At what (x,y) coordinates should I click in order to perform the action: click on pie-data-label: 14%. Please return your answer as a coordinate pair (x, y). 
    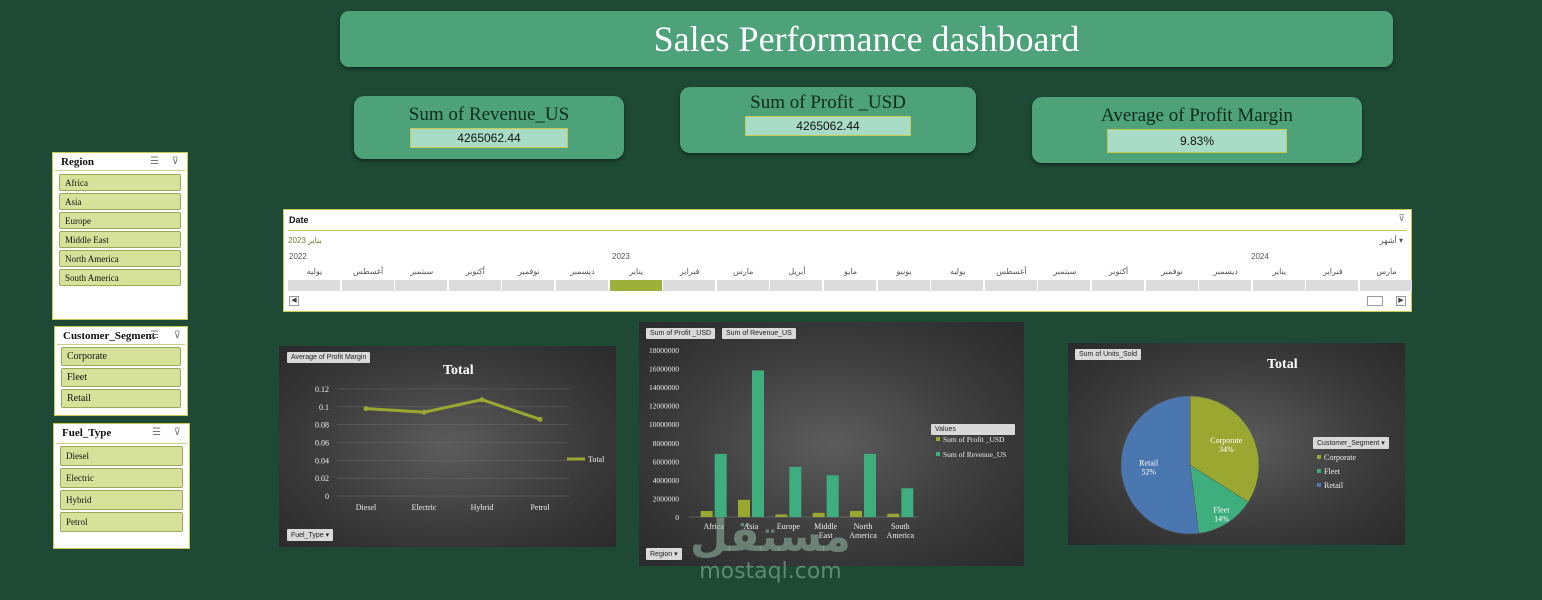
    Looking at the image, I should click on (1221, 519).